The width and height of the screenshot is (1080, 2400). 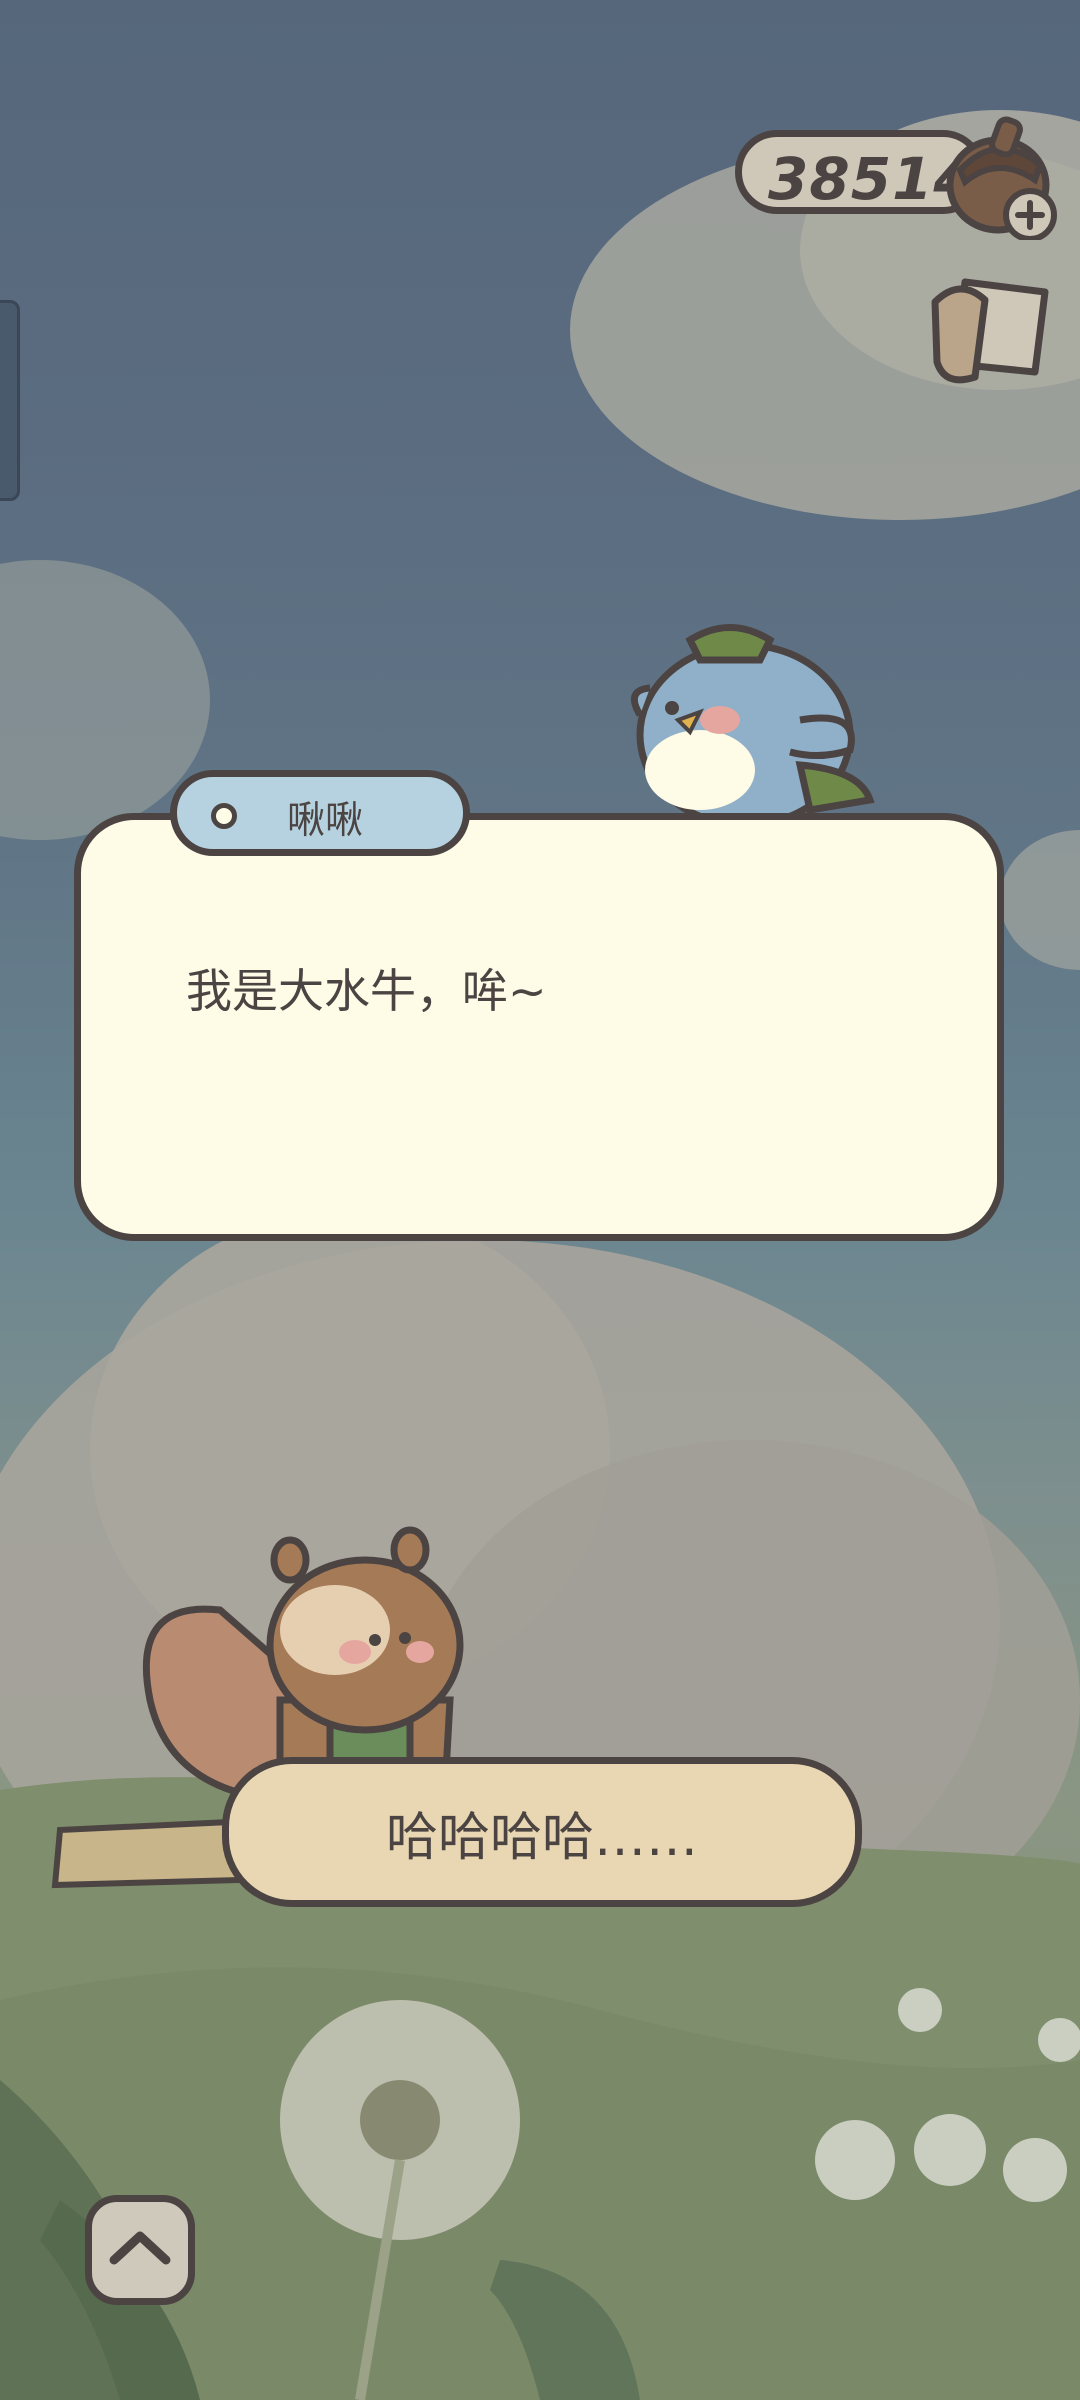 I want to click on side-panel-tab, so click(x=10, y=400).